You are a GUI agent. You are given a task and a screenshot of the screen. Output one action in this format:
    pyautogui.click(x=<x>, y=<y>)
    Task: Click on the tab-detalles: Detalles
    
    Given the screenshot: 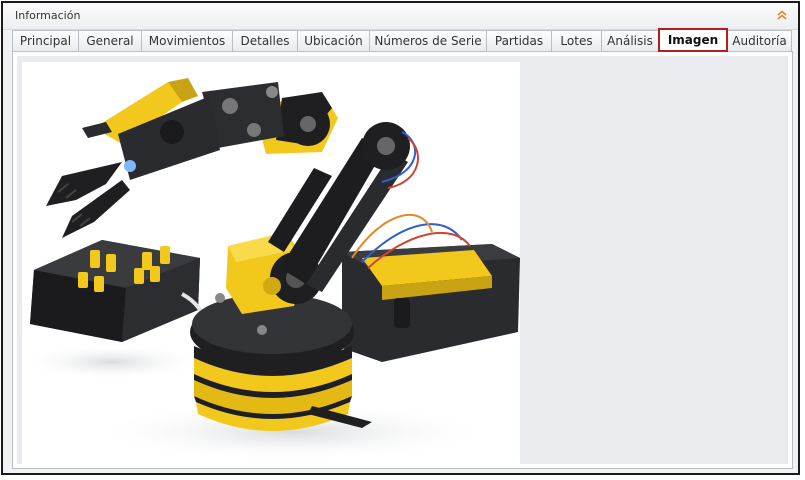 What is the action you would take?
    pyautogui.click(x=265, y=40)
    